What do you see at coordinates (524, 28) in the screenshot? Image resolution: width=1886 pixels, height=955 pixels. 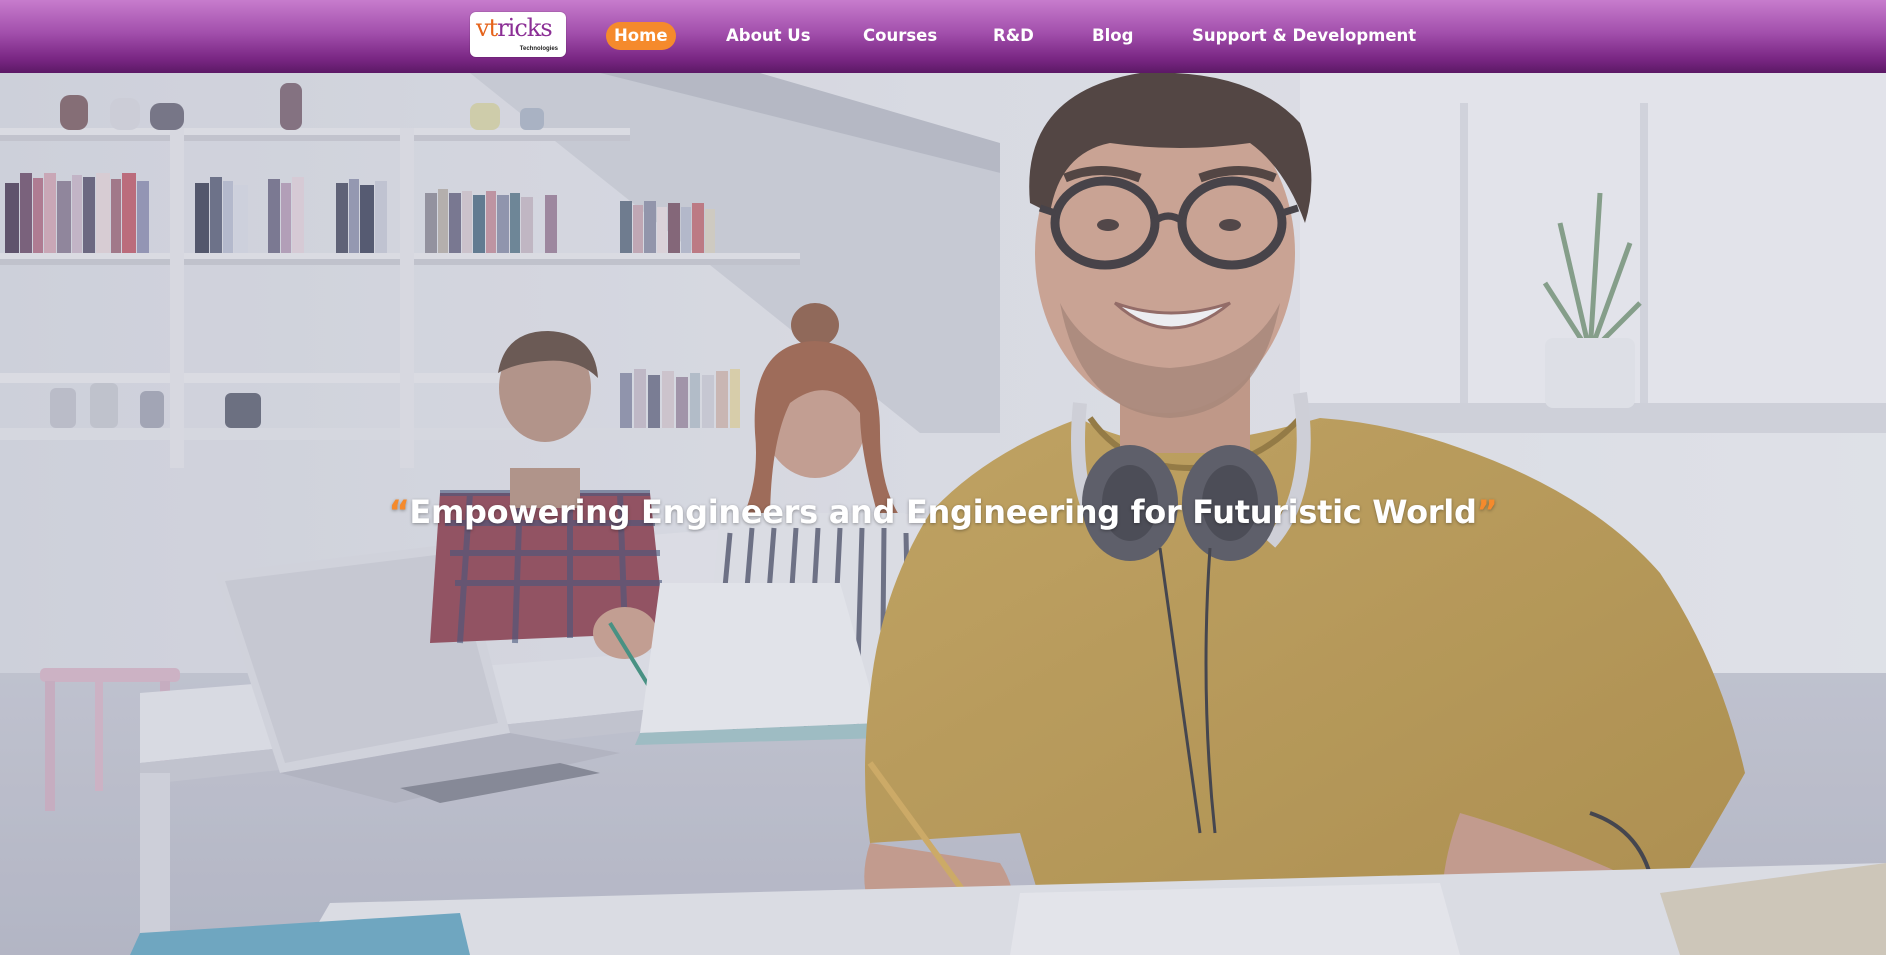 I see `logo-word-part-b: ricks` at bounding box center [524, 28].